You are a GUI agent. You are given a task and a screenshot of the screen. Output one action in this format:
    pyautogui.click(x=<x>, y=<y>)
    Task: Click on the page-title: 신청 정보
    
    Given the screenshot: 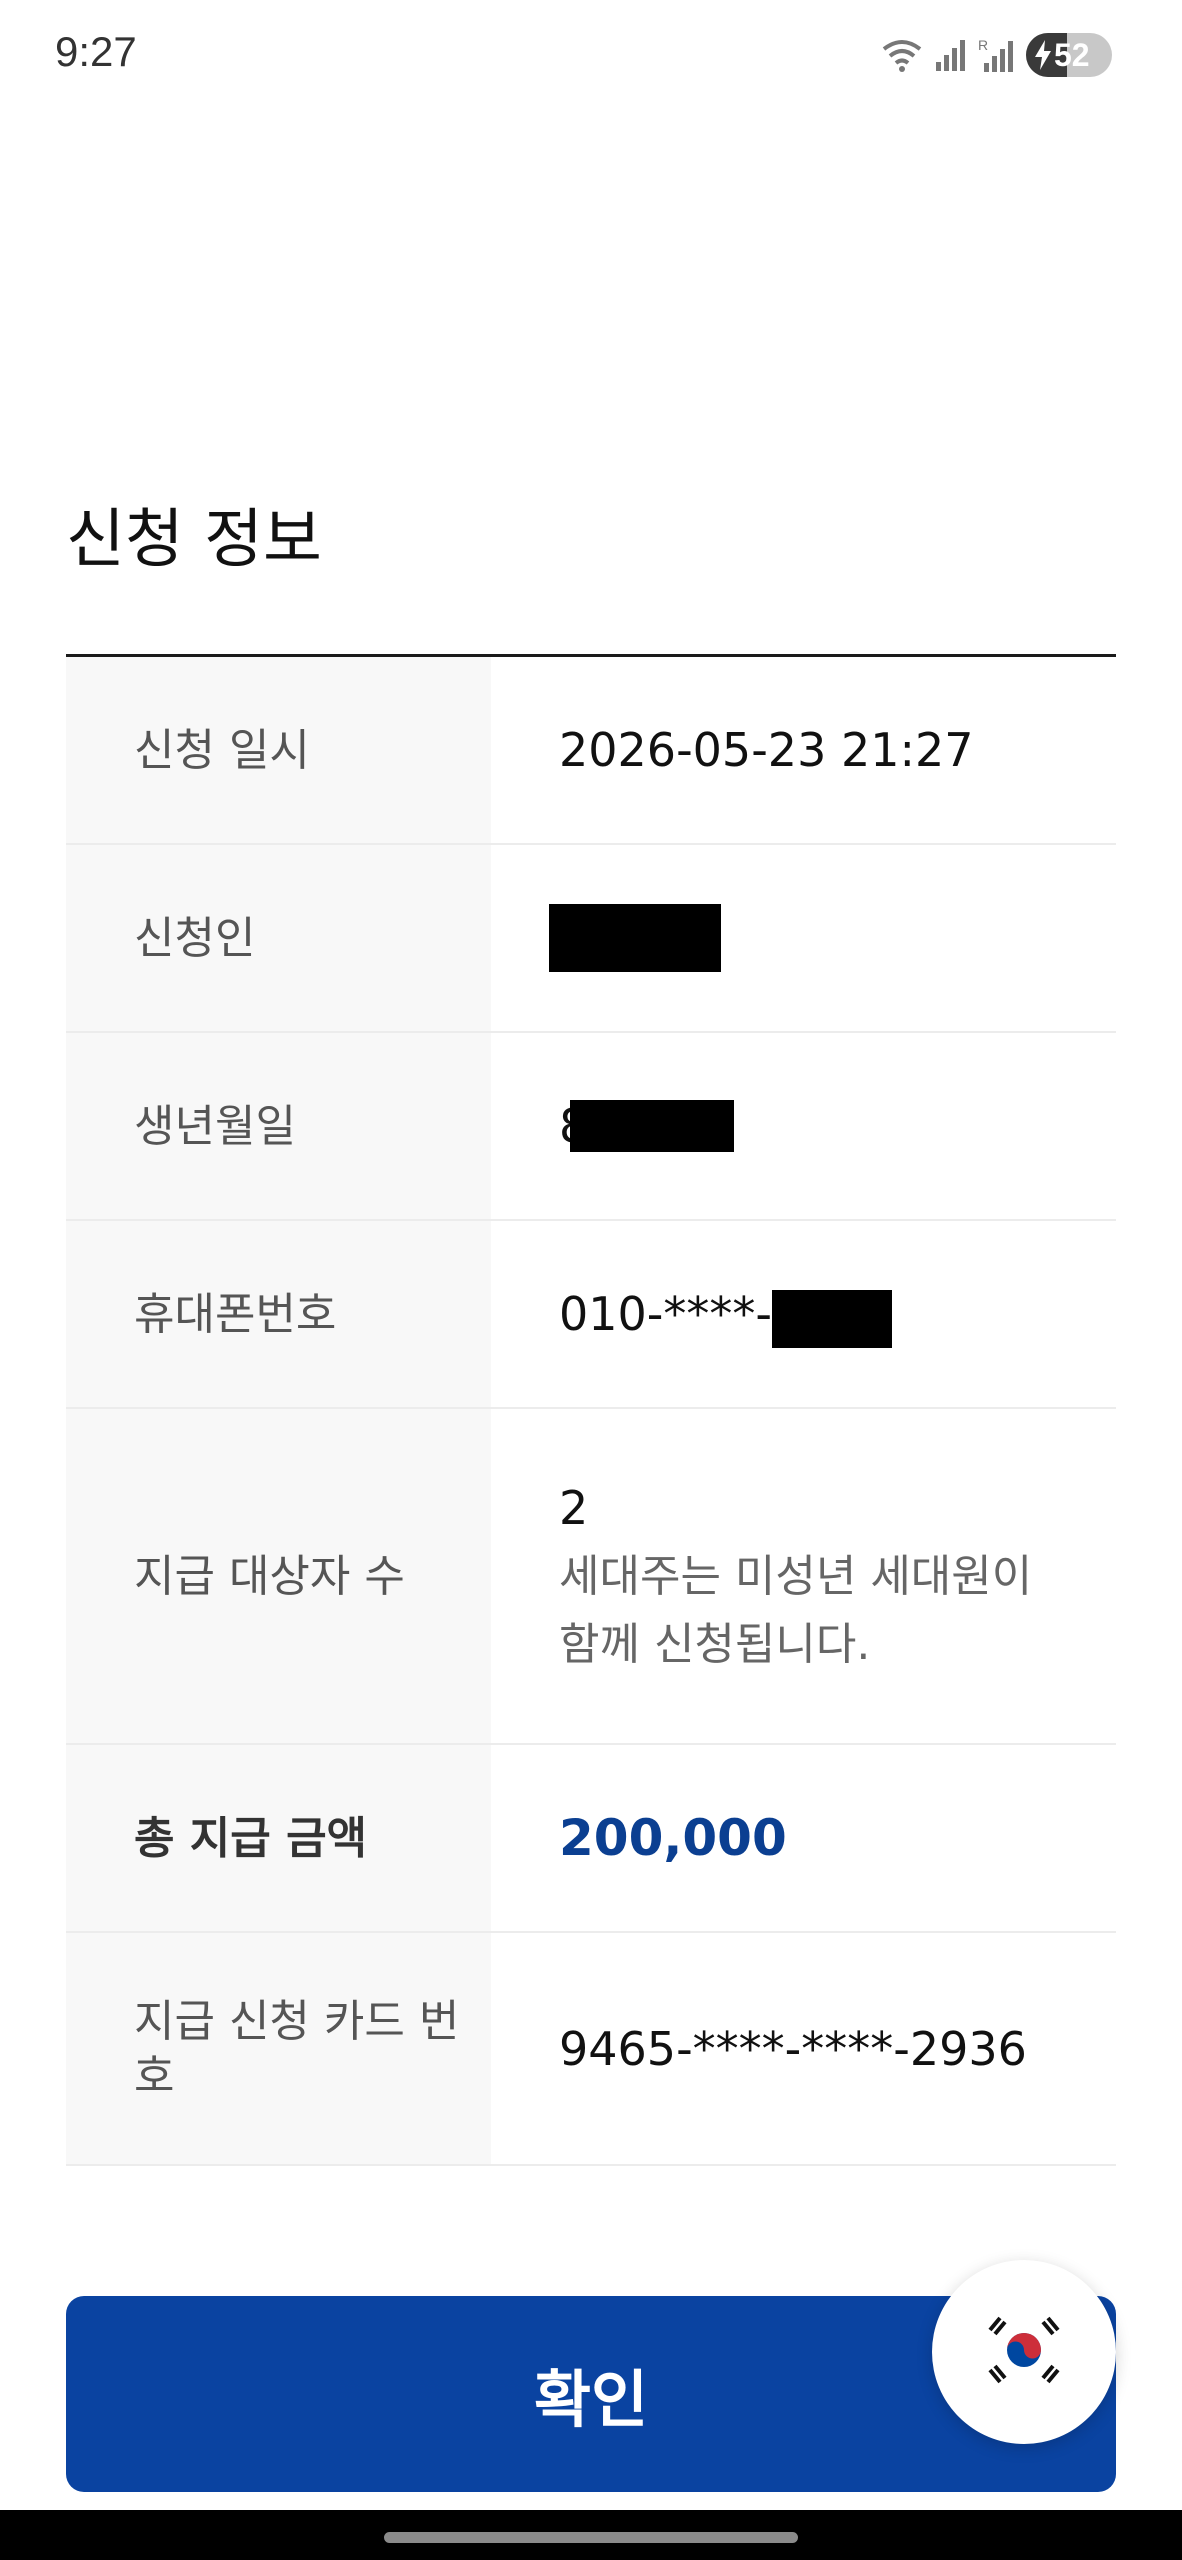 What is the action you would take?
    pyautogui.click(x=194, y=540)
    